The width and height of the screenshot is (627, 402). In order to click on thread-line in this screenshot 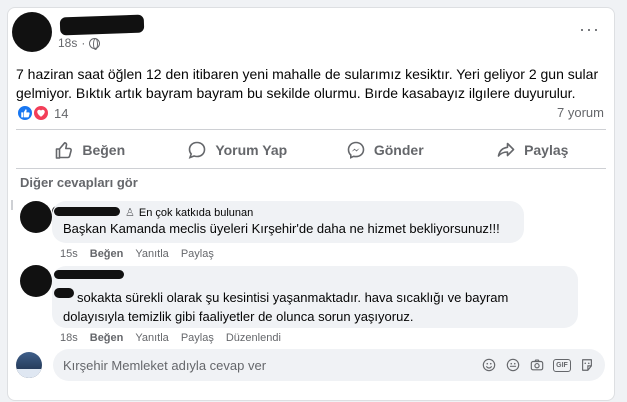, I will do `click(12, 205)`.